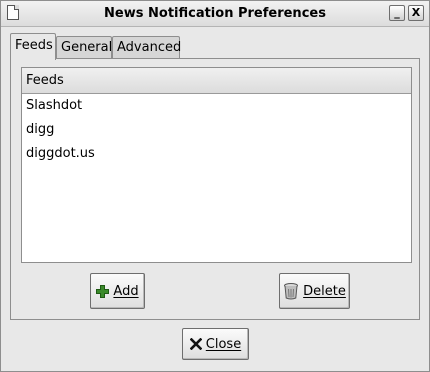 This screenshot has width=430, height=372. Describe the element at coordinates (216, 106) in the screenshot. I see `feed-row-slashdot: Slashdot` at that location.